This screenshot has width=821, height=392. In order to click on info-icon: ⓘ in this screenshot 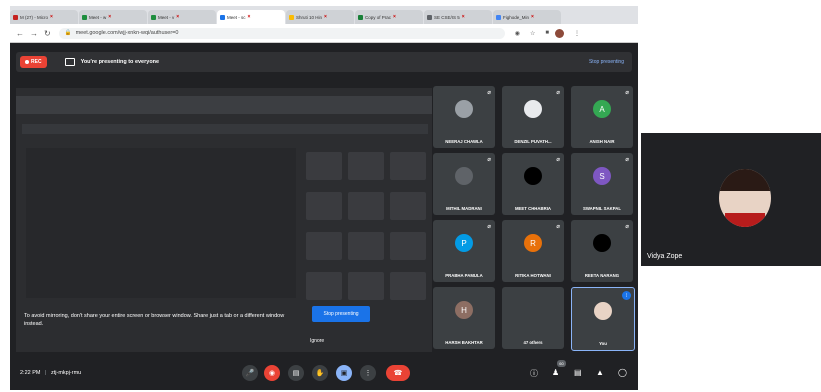, I will do `click(534, 373)`.